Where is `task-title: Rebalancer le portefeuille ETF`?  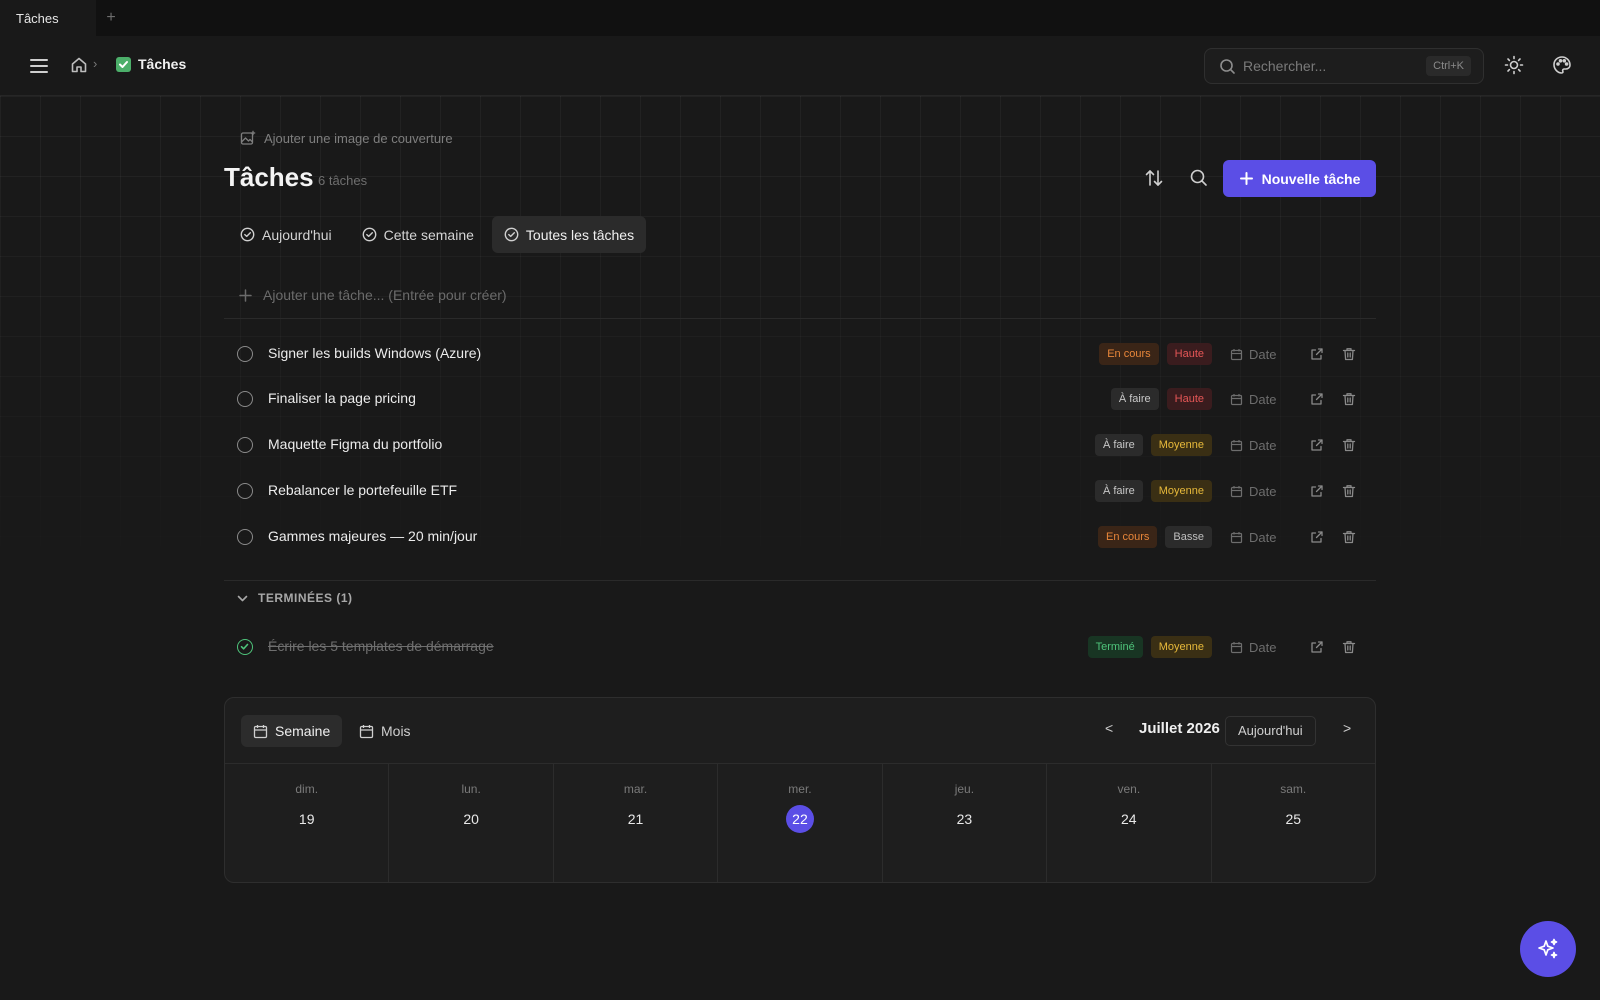 task-title: Rebalancer le portefeuille ETF is located at coordinates (362, 490).